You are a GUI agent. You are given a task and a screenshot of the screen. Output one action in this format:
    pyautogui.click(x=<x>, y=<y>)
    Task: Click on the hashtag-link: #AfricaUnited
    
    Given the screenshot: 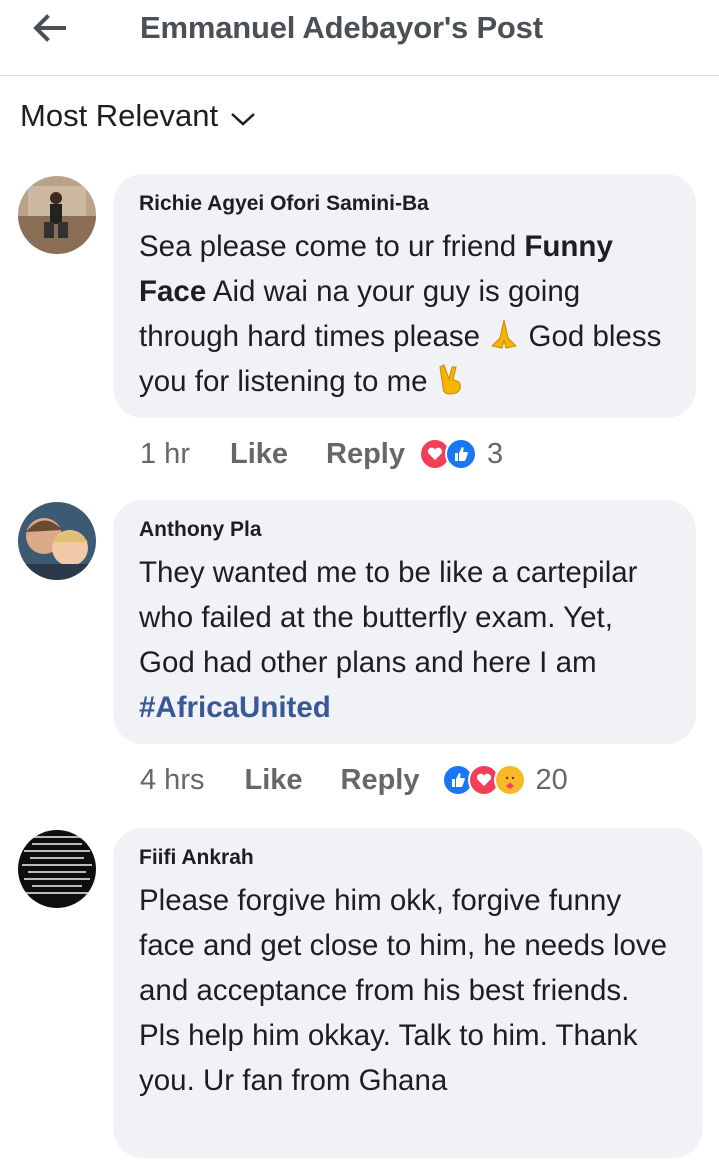 What is the action you would take?
    pyautogui.click(x=235, y=707)
    